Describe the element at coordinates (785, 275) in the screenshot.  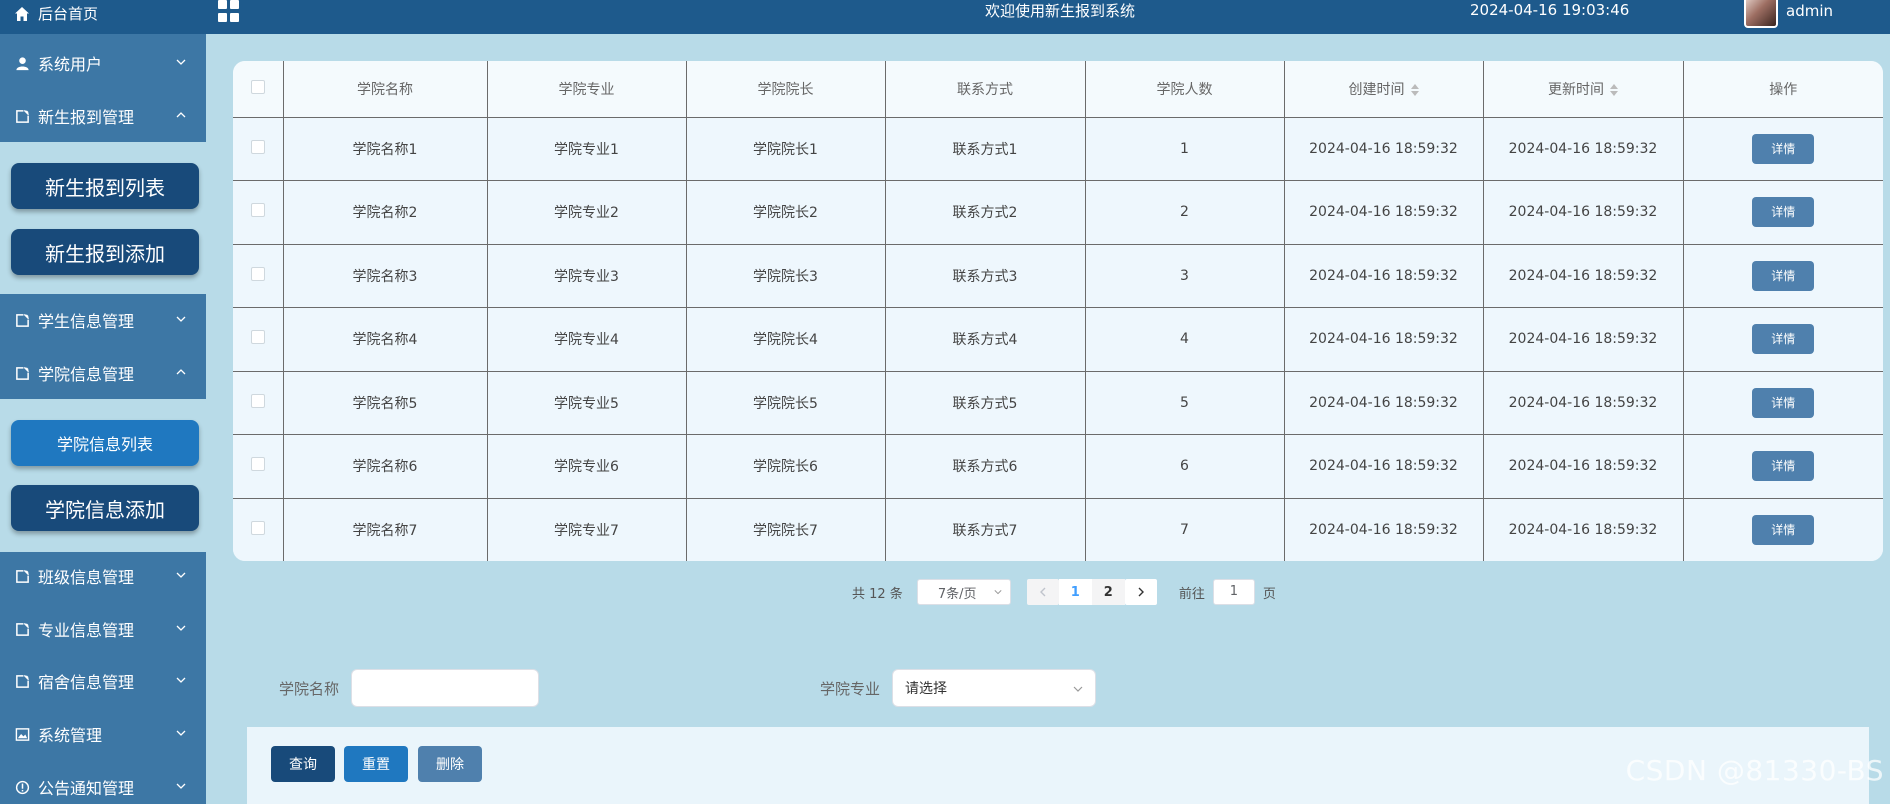
I see `table-cell: 学院院长3` at that location.